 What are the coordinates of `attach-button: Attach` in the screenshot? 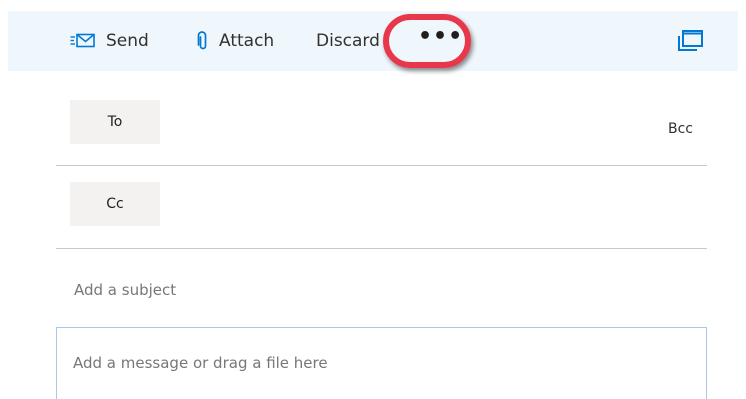 It's located at (235, 41).